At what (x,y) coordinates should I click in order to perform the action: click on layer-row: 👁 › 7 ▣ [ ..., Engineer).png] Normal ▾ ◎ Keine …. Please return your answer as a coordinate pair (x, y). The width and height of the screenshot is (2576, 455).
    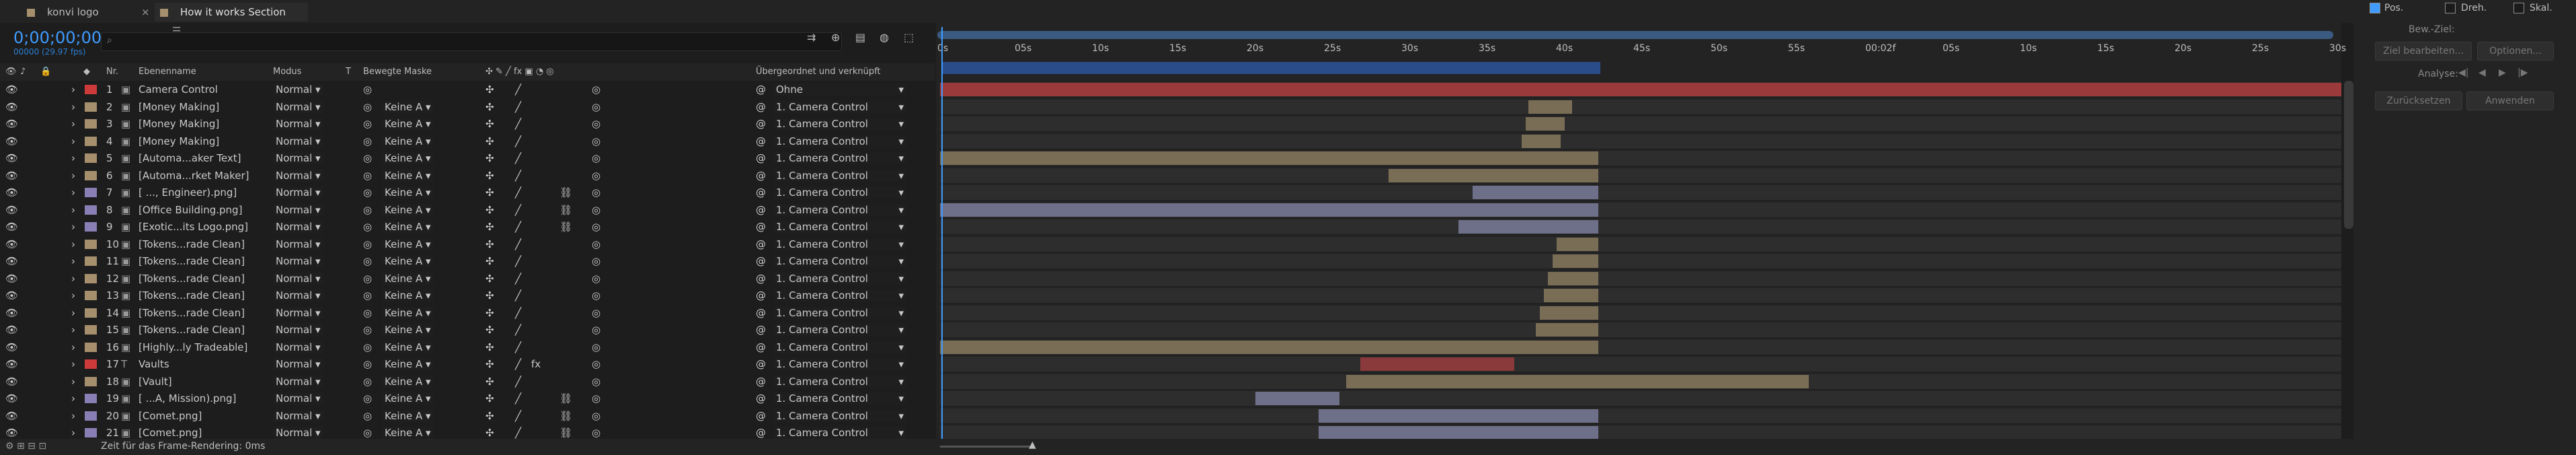
    Looking at the image, I should click on (468, 193).